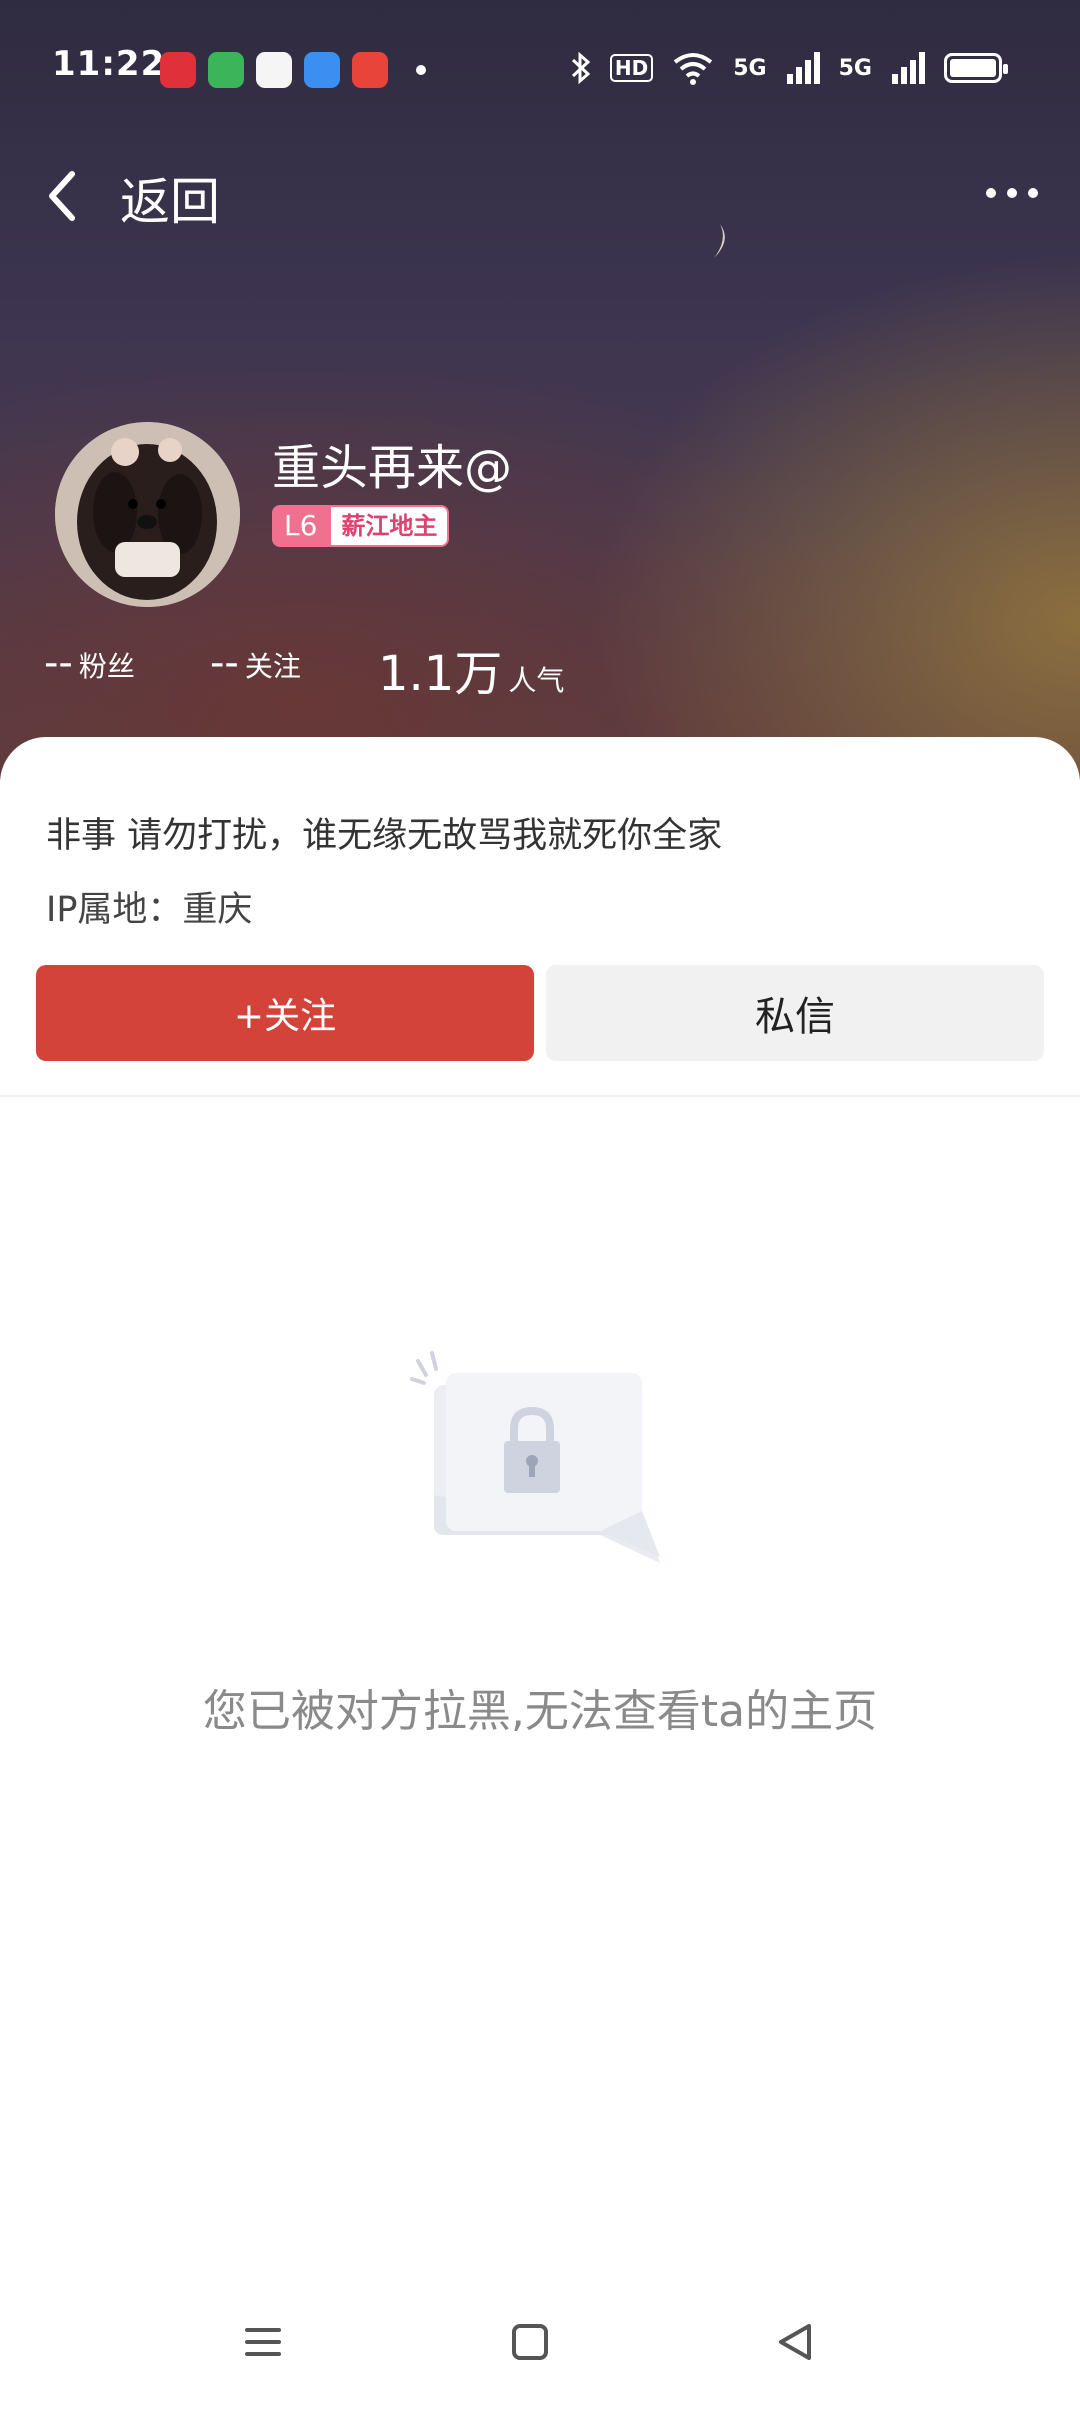 The width and height of the screenshot is (1080, 2412). What do you see at coordinates (540, 1096) in the screenshot?
I see `section-divider` at bounding box center [540, 1096].